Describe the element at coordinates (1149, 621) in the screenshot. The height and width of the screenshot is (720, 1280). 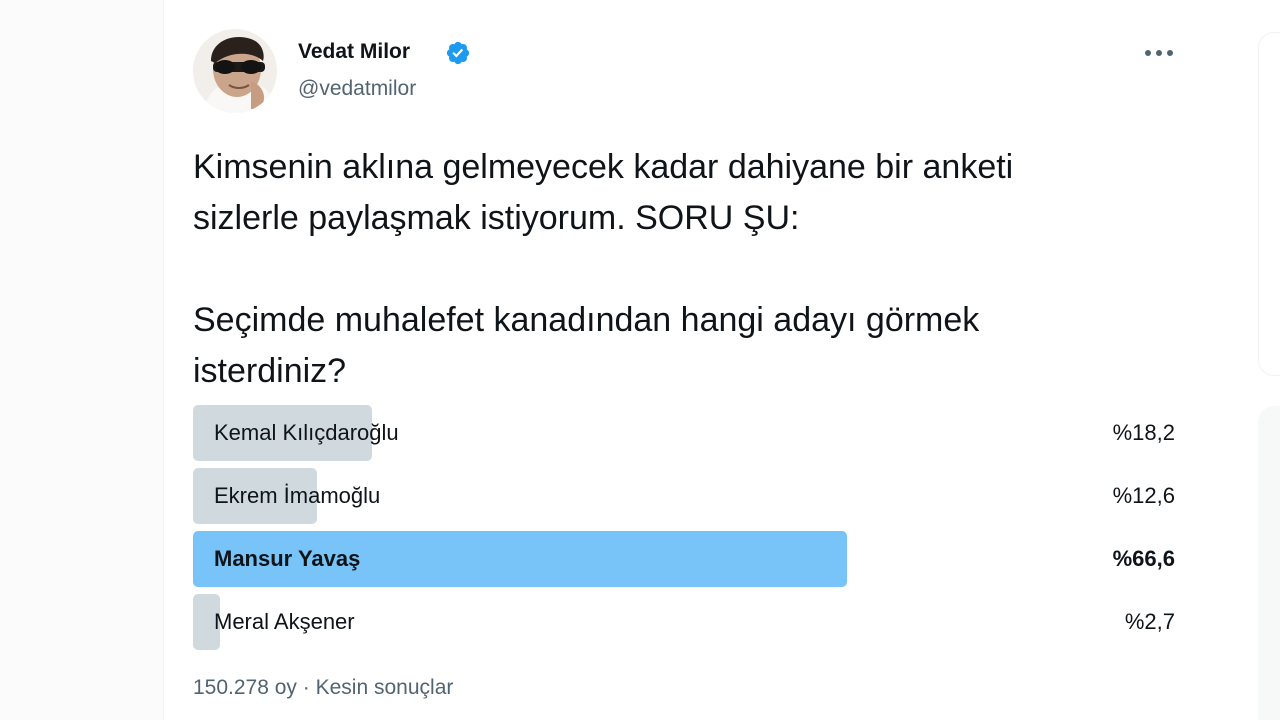
I see `poll-option-percent: %2,7` at that location.